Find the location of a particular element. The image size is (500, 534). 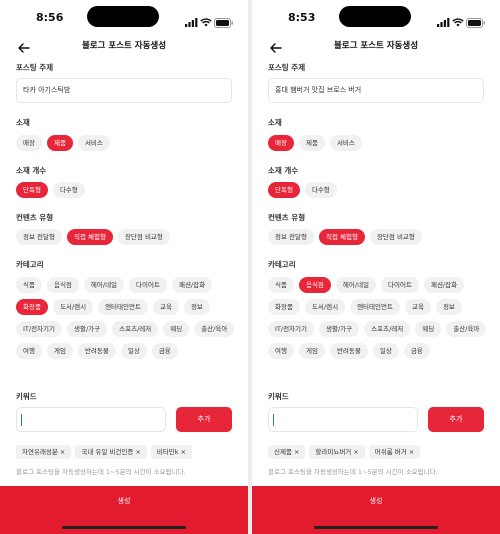

topic-input: 홍대 햄버거 맛집 브로스 버거 is located at coordinates (376, 90).